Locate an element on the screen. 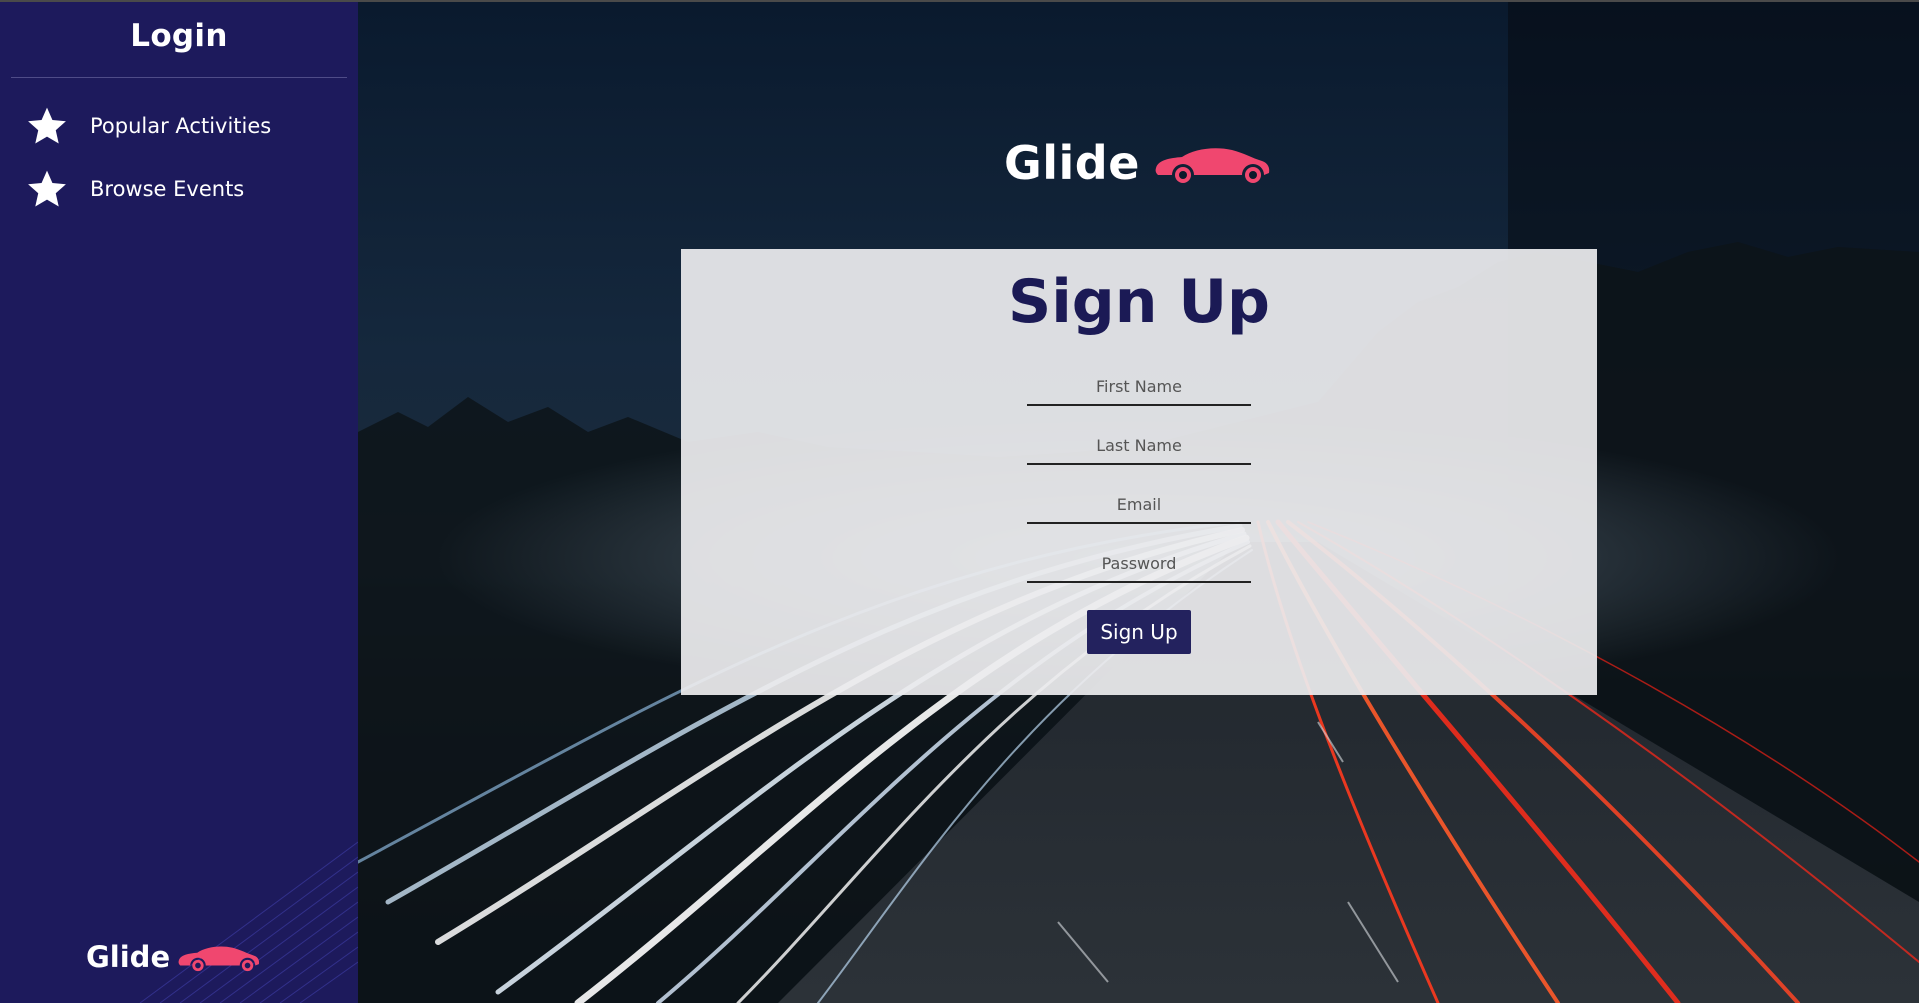  sidebar-logo-text: Glide is located at coordinates (128, 957).